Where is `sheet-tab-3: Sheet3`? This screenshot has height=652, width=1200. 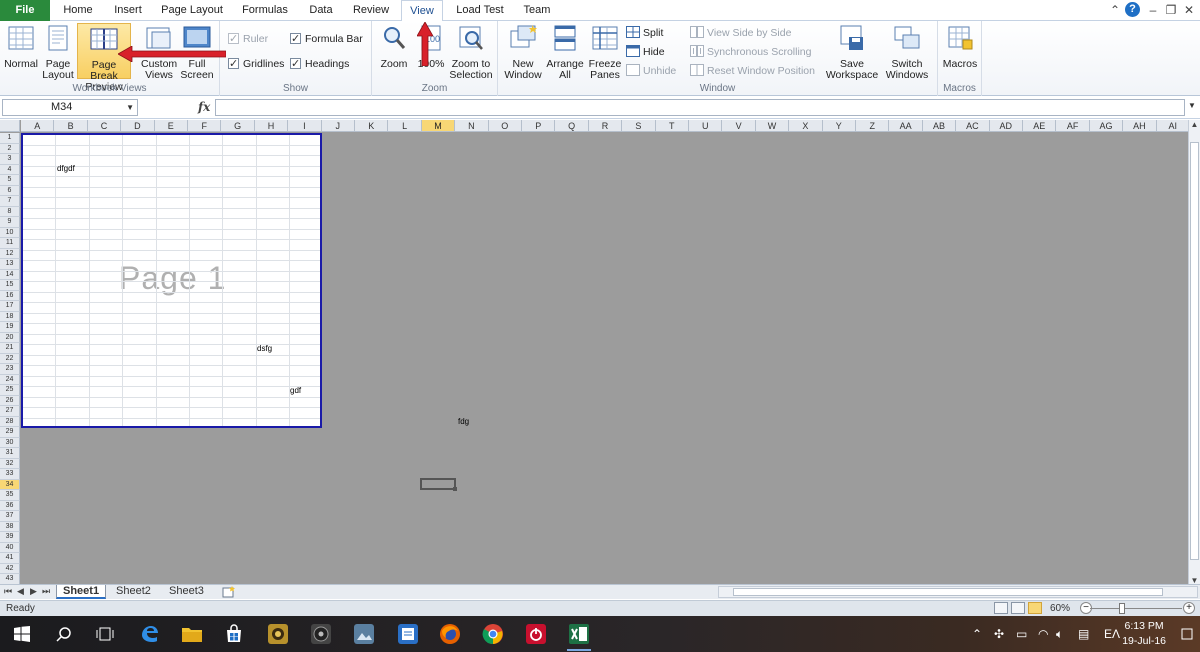 sheet-tab-3: Sheet3 is located at coordinates (186, 592).